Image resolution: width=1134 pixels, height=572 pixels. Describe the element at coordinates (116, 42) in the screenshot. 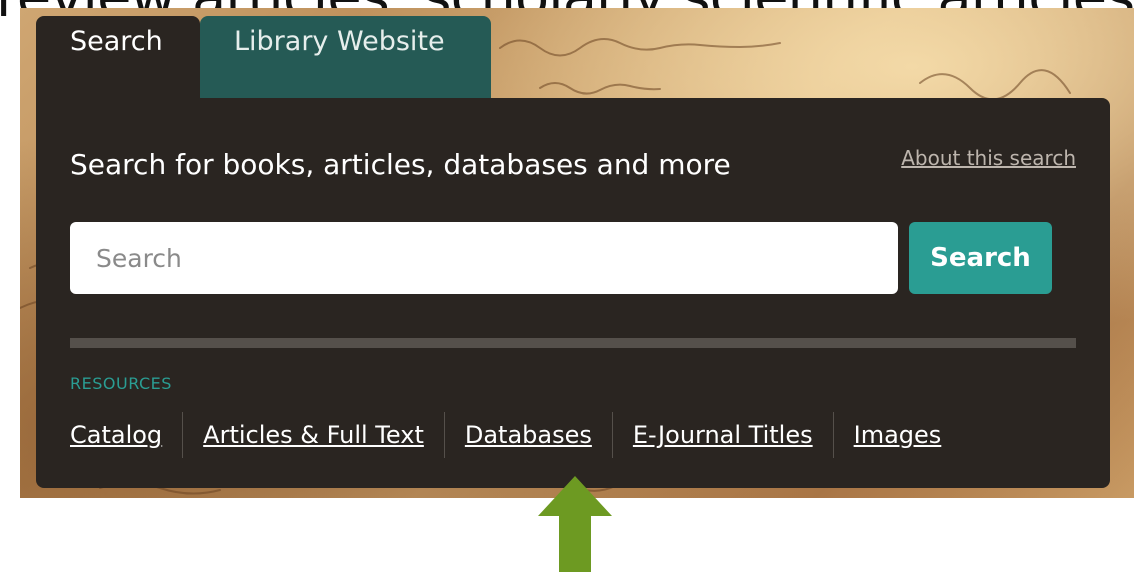

I see `tab-search-label: Search` at that location.